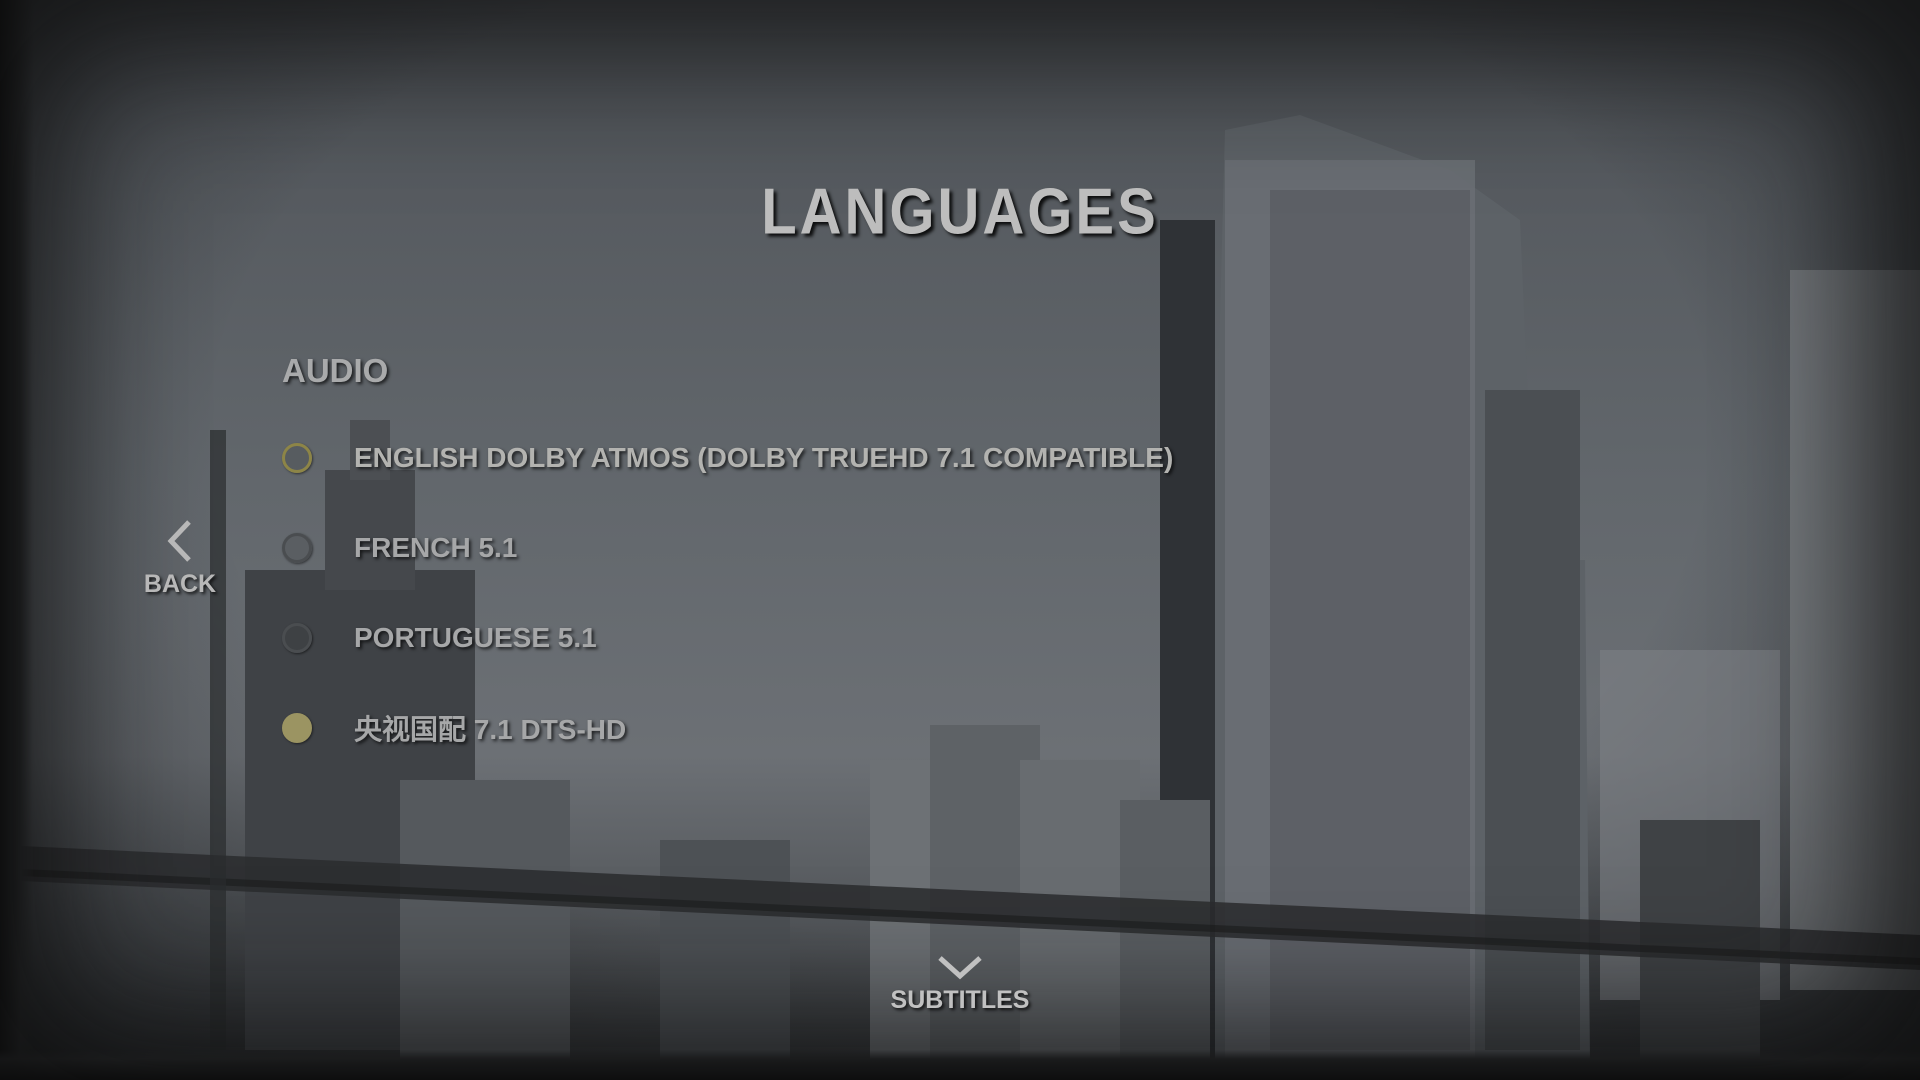 This screenshot has width=1920, height=1080. I want to click on subtitles-label: SUBTITLES, so click(960, 1000).